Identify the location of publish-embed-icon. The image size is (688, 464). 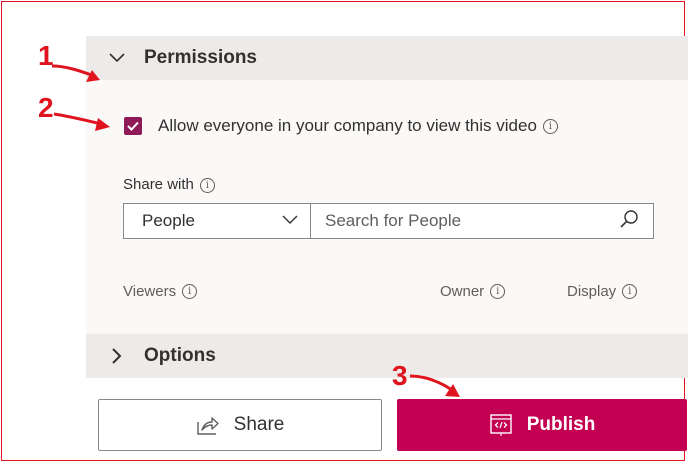
(501, 425).